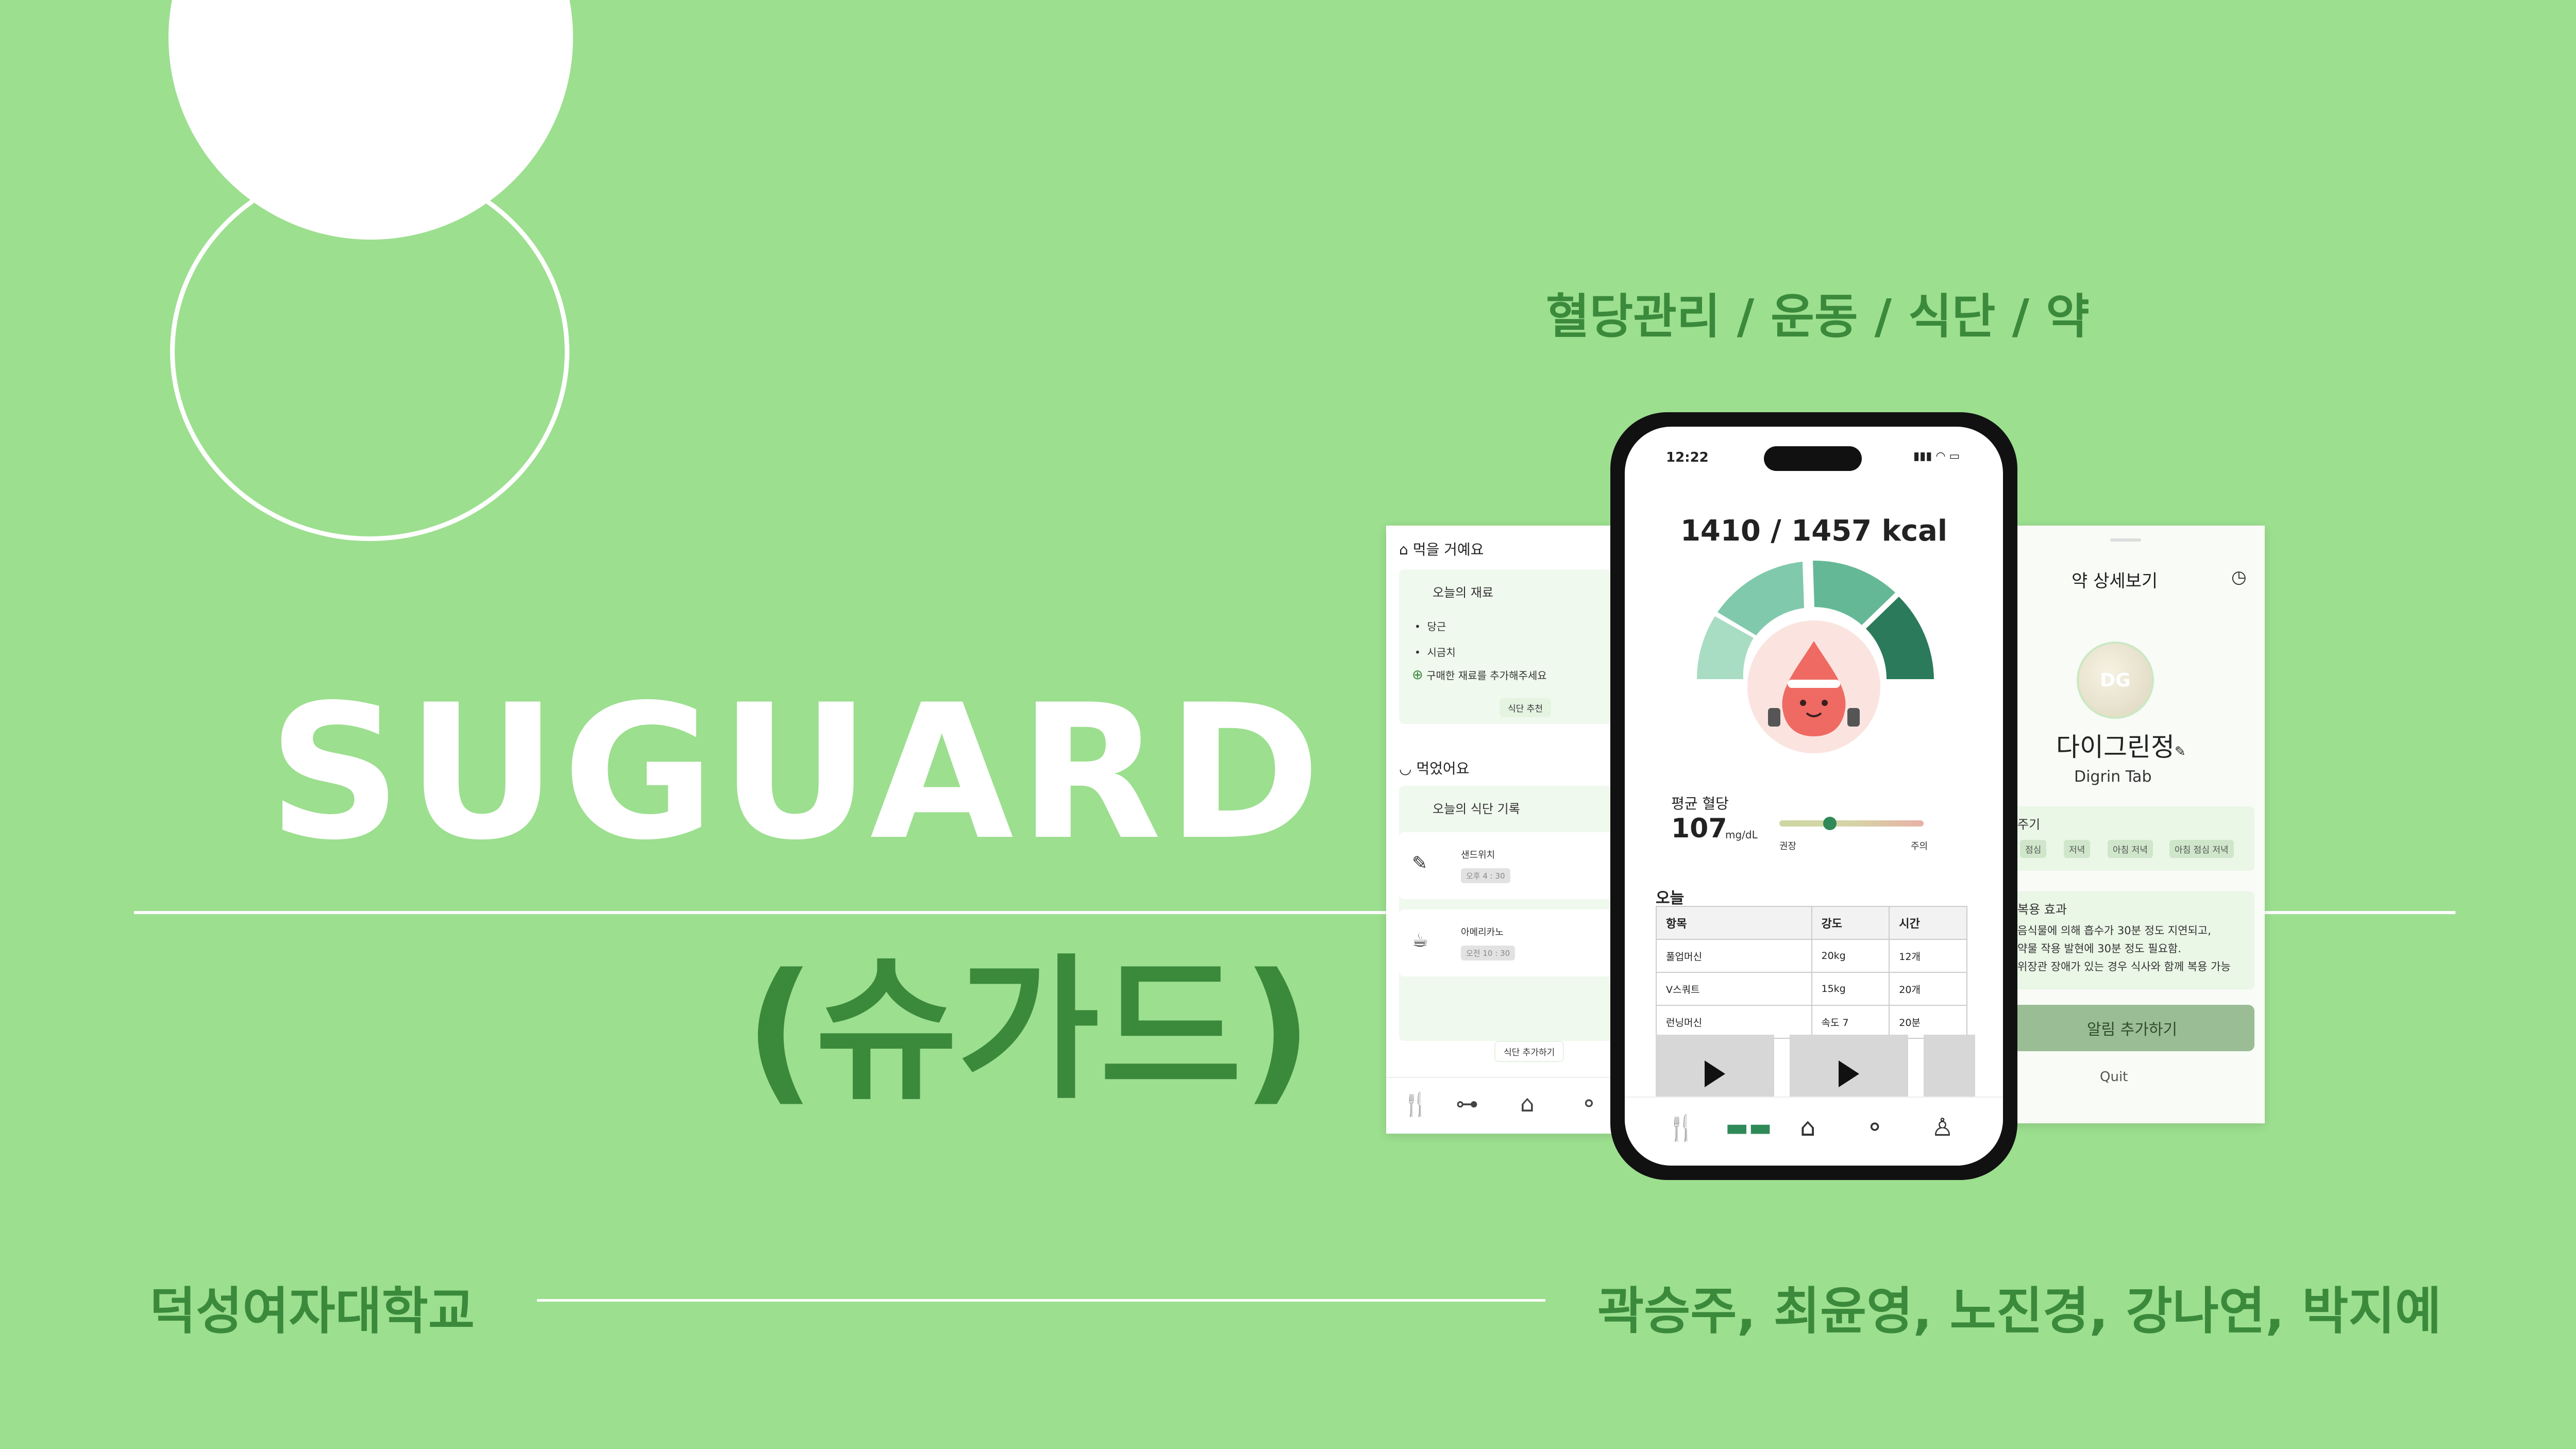 The height and width of the screenshot is (1449, 2576). Describe the element at coordinates (2029, 824) in the screenshot. I see `cycle-label: 주기` at that location.